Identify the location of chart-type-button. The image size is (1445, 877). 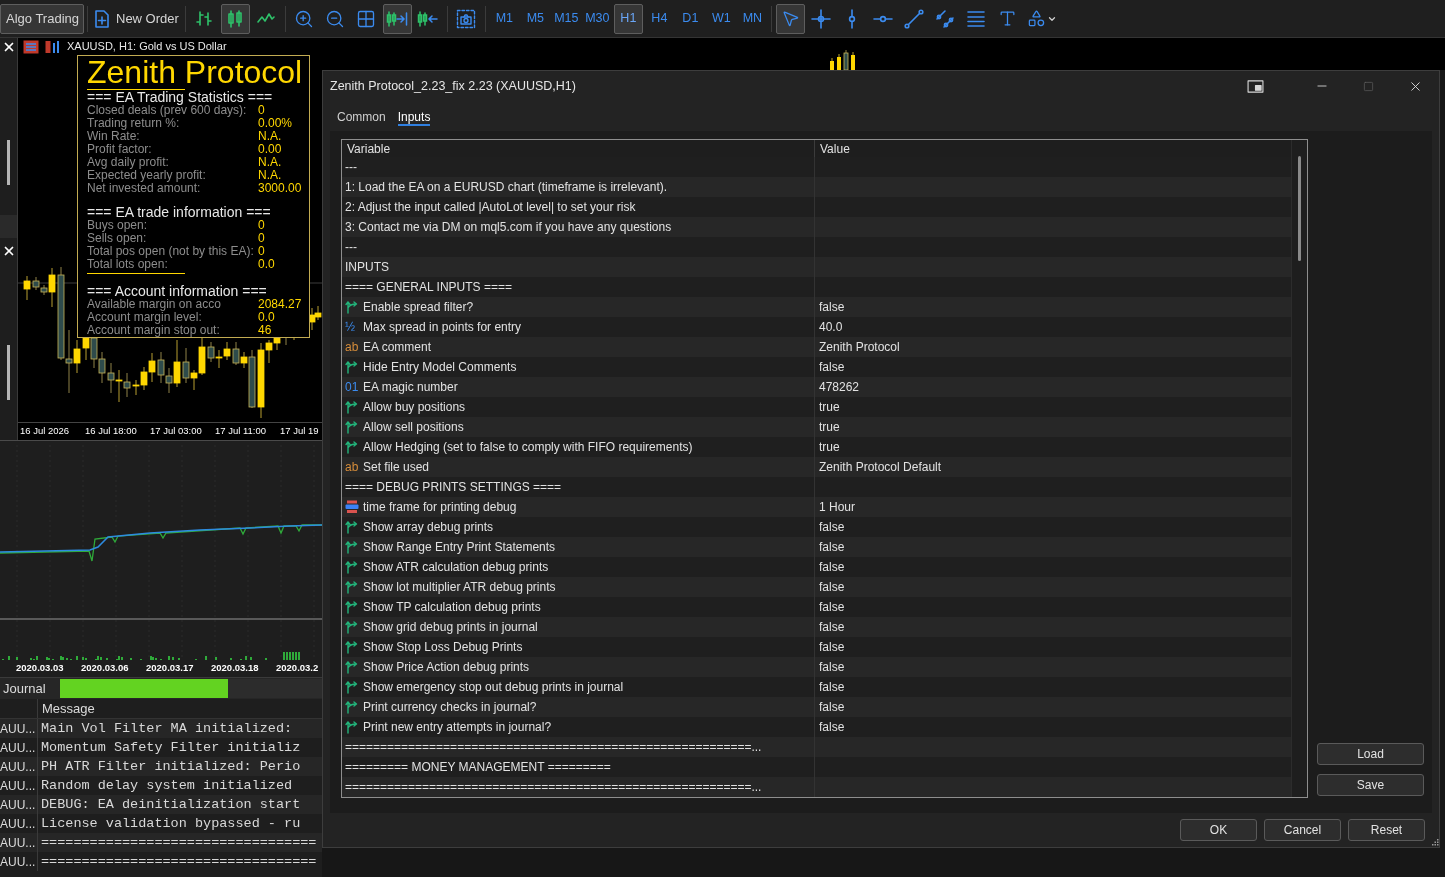
(235, 18).